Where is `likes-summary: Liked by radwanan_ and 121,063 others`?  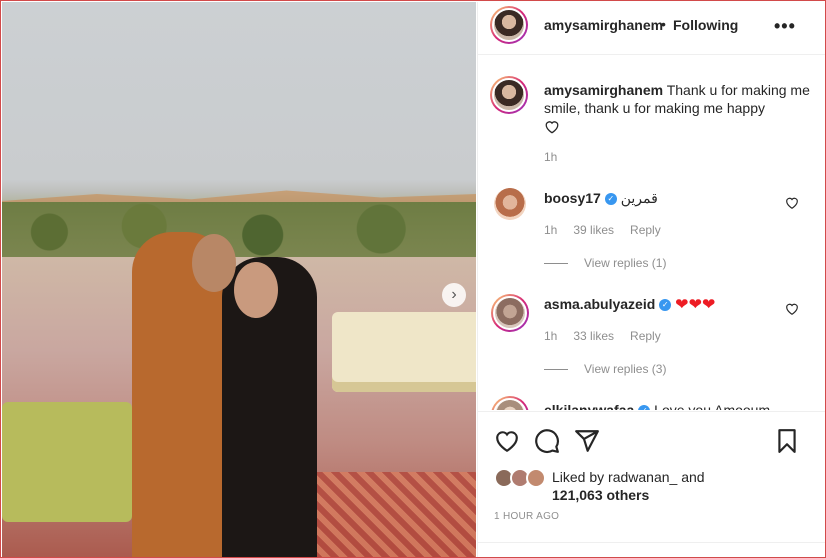 likes-summary: Liked by radwanan_ and 121,063 others is located at coordinates (651, 484).